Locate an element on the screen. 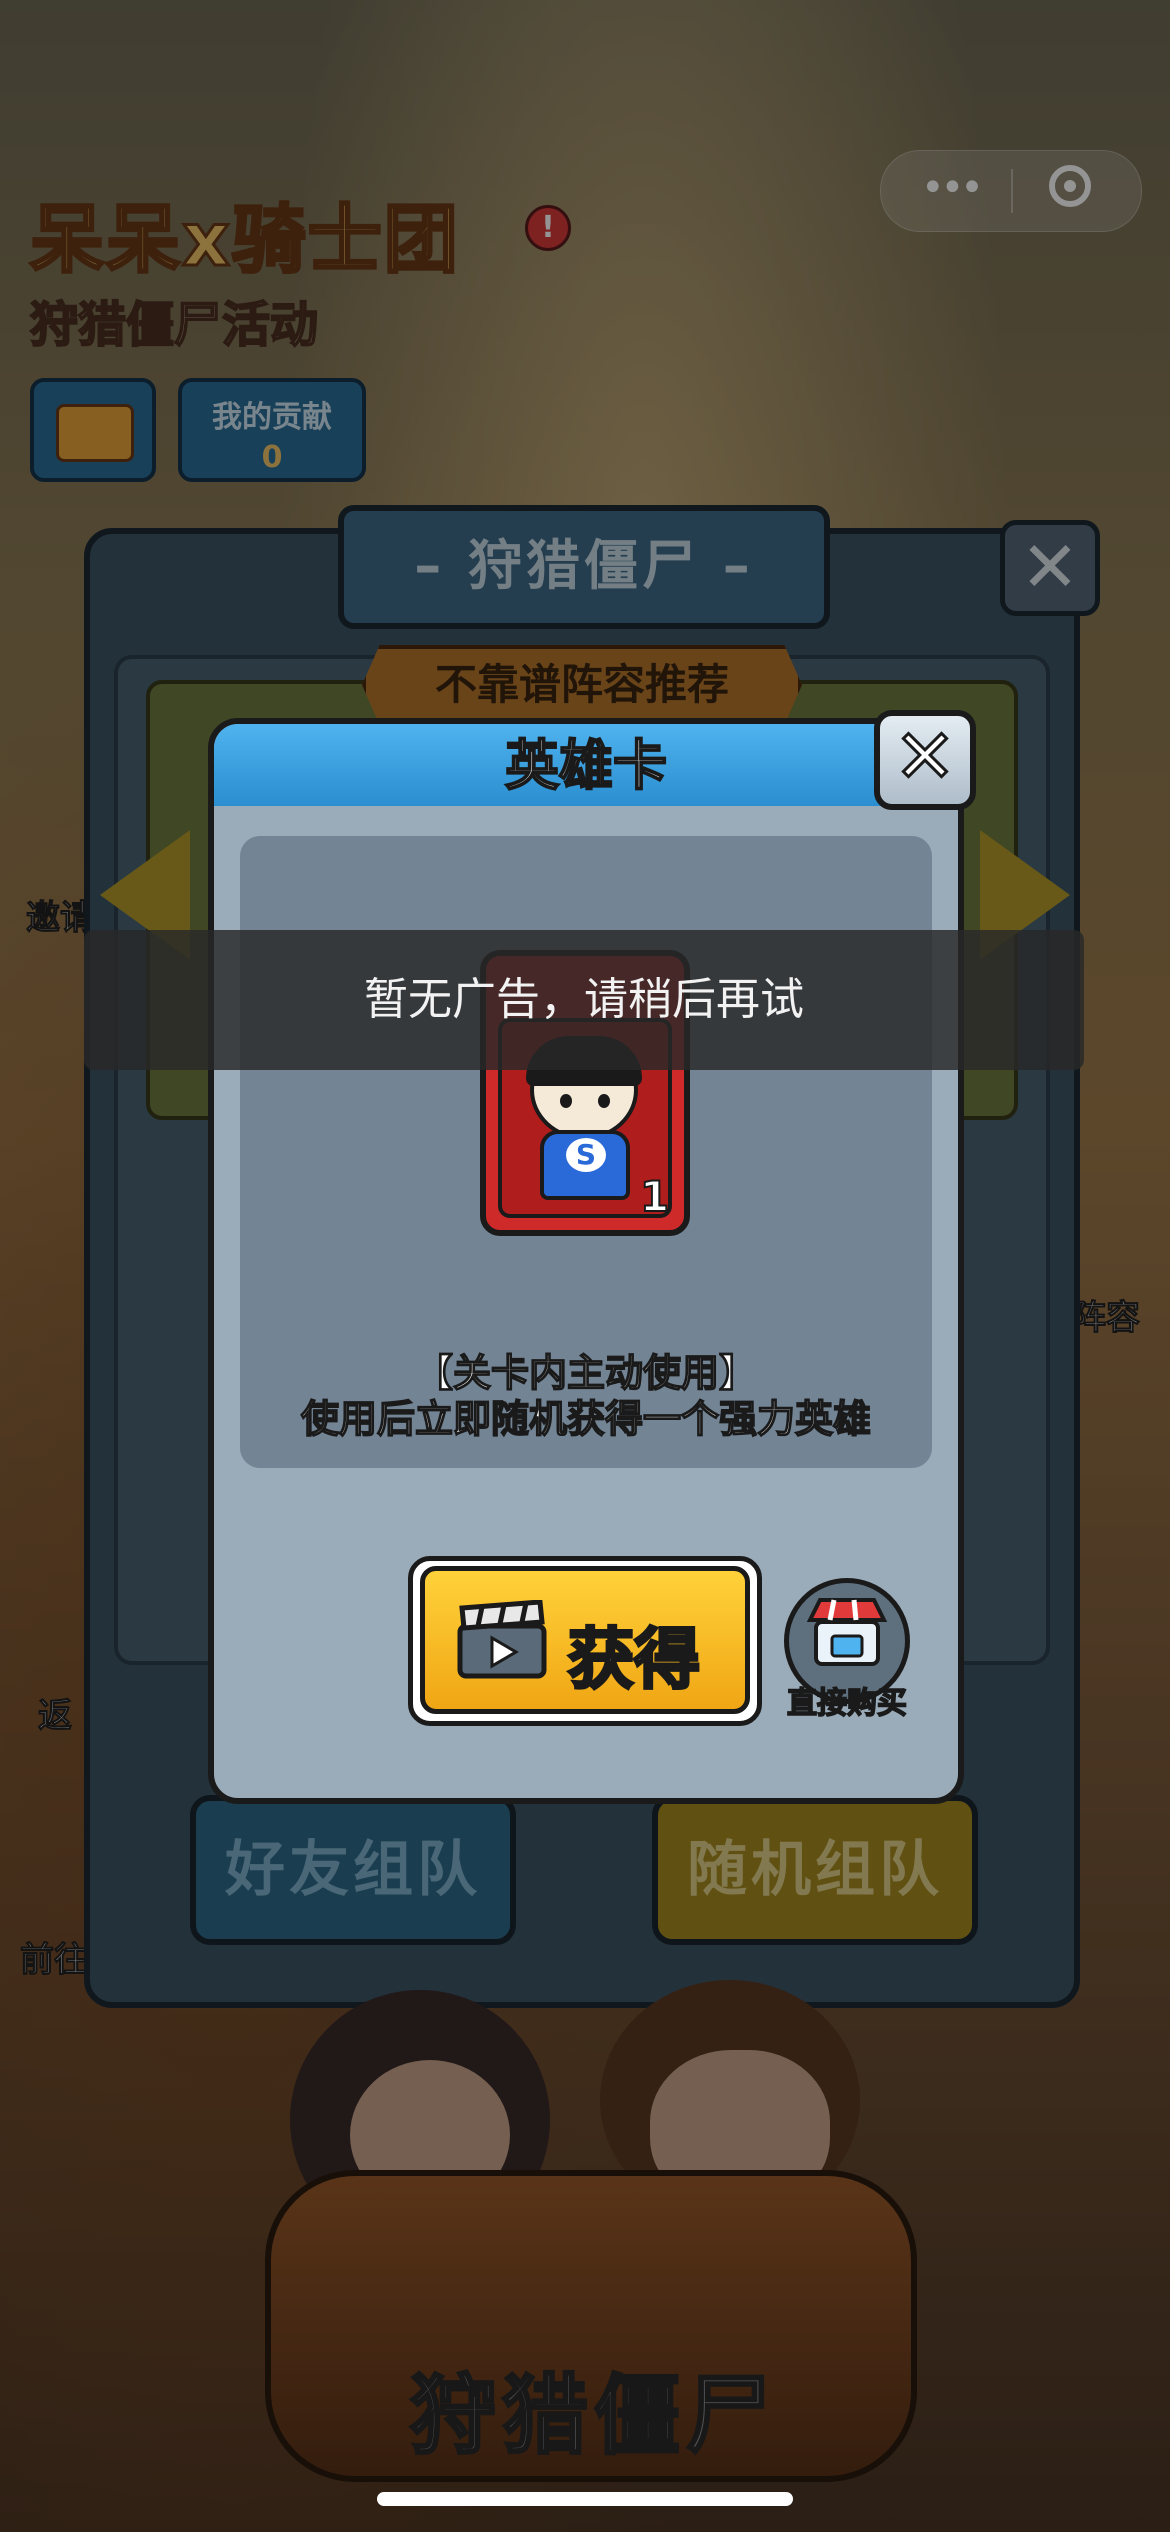 The image size is (1170, 2532). home-indicator is located at coordinates (585, 2499).